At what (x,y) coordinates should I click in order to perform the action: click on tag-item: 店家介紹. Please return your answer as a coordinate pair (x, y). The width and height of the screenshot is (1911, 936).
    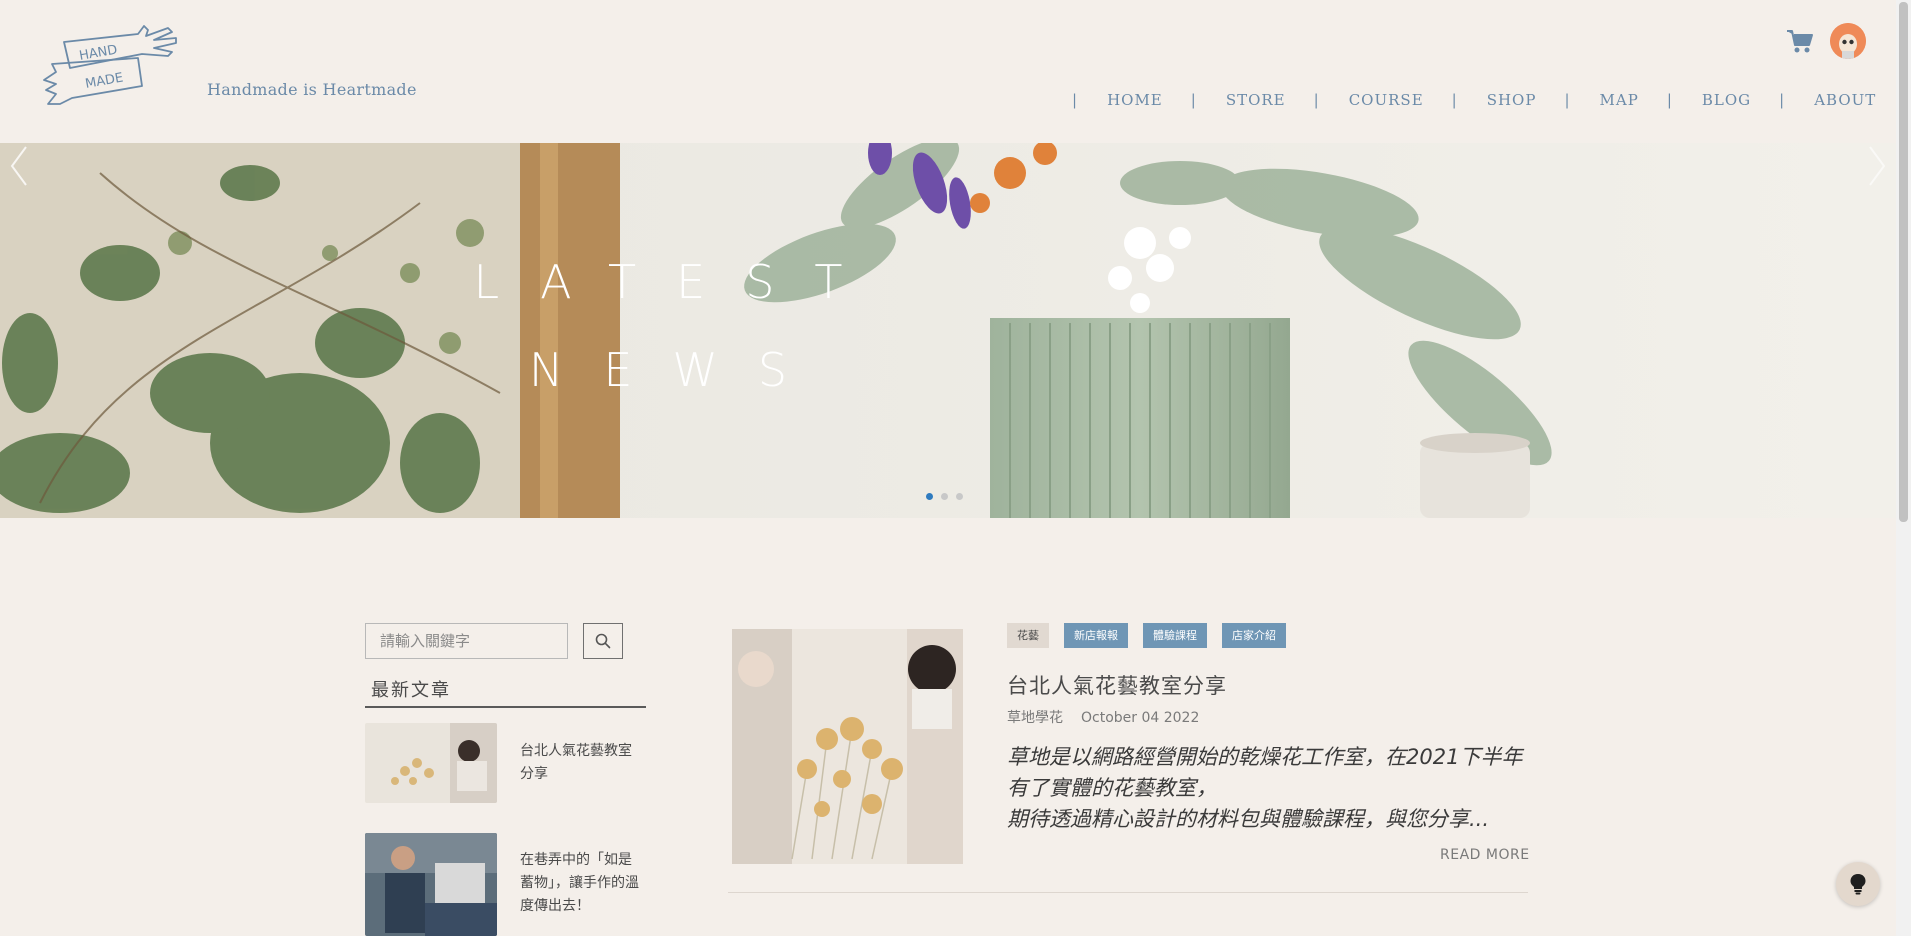
    Looking at the image, I should click on (1254, 635).